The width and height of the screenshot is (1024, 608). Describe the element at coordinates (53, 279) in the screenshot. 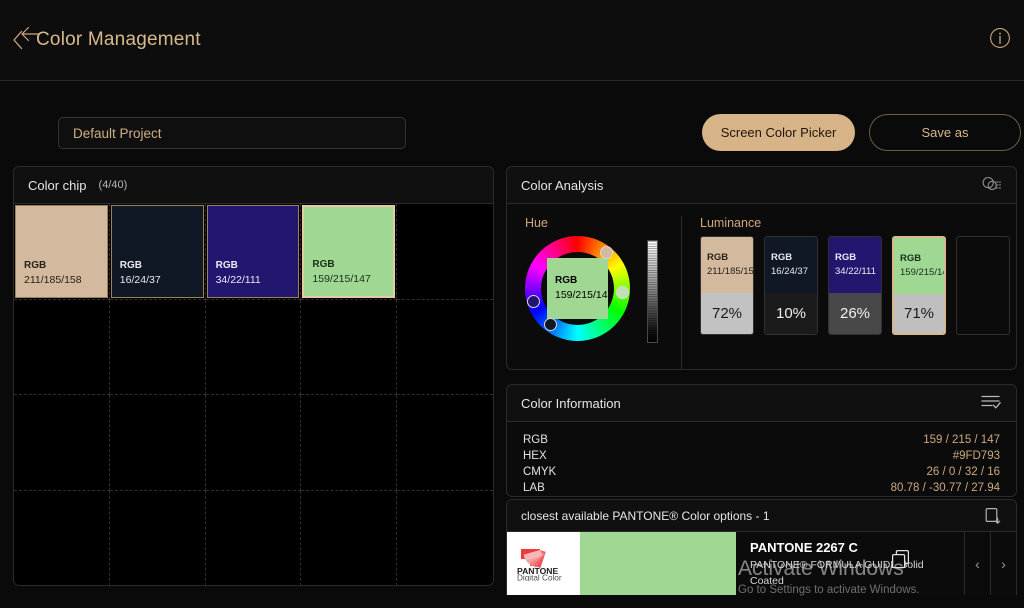

I see `color-chip-value: 211/185/158` at that location.